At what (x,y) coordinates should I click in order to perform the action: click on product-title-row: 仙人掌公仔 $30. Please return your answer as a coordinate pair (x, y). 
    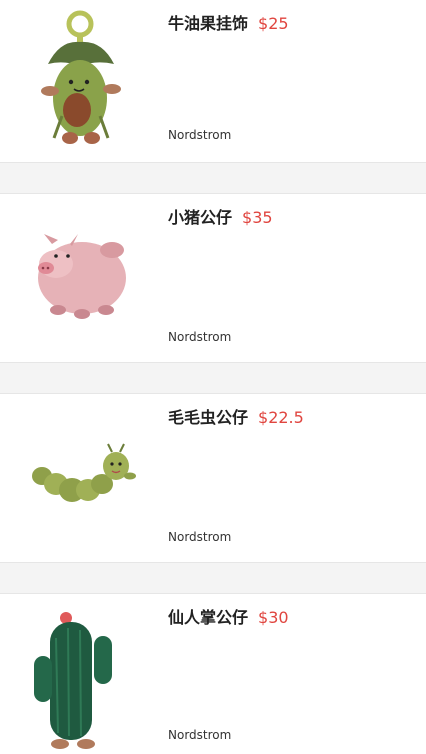
    Looking at the image, I should click on (228, 616).